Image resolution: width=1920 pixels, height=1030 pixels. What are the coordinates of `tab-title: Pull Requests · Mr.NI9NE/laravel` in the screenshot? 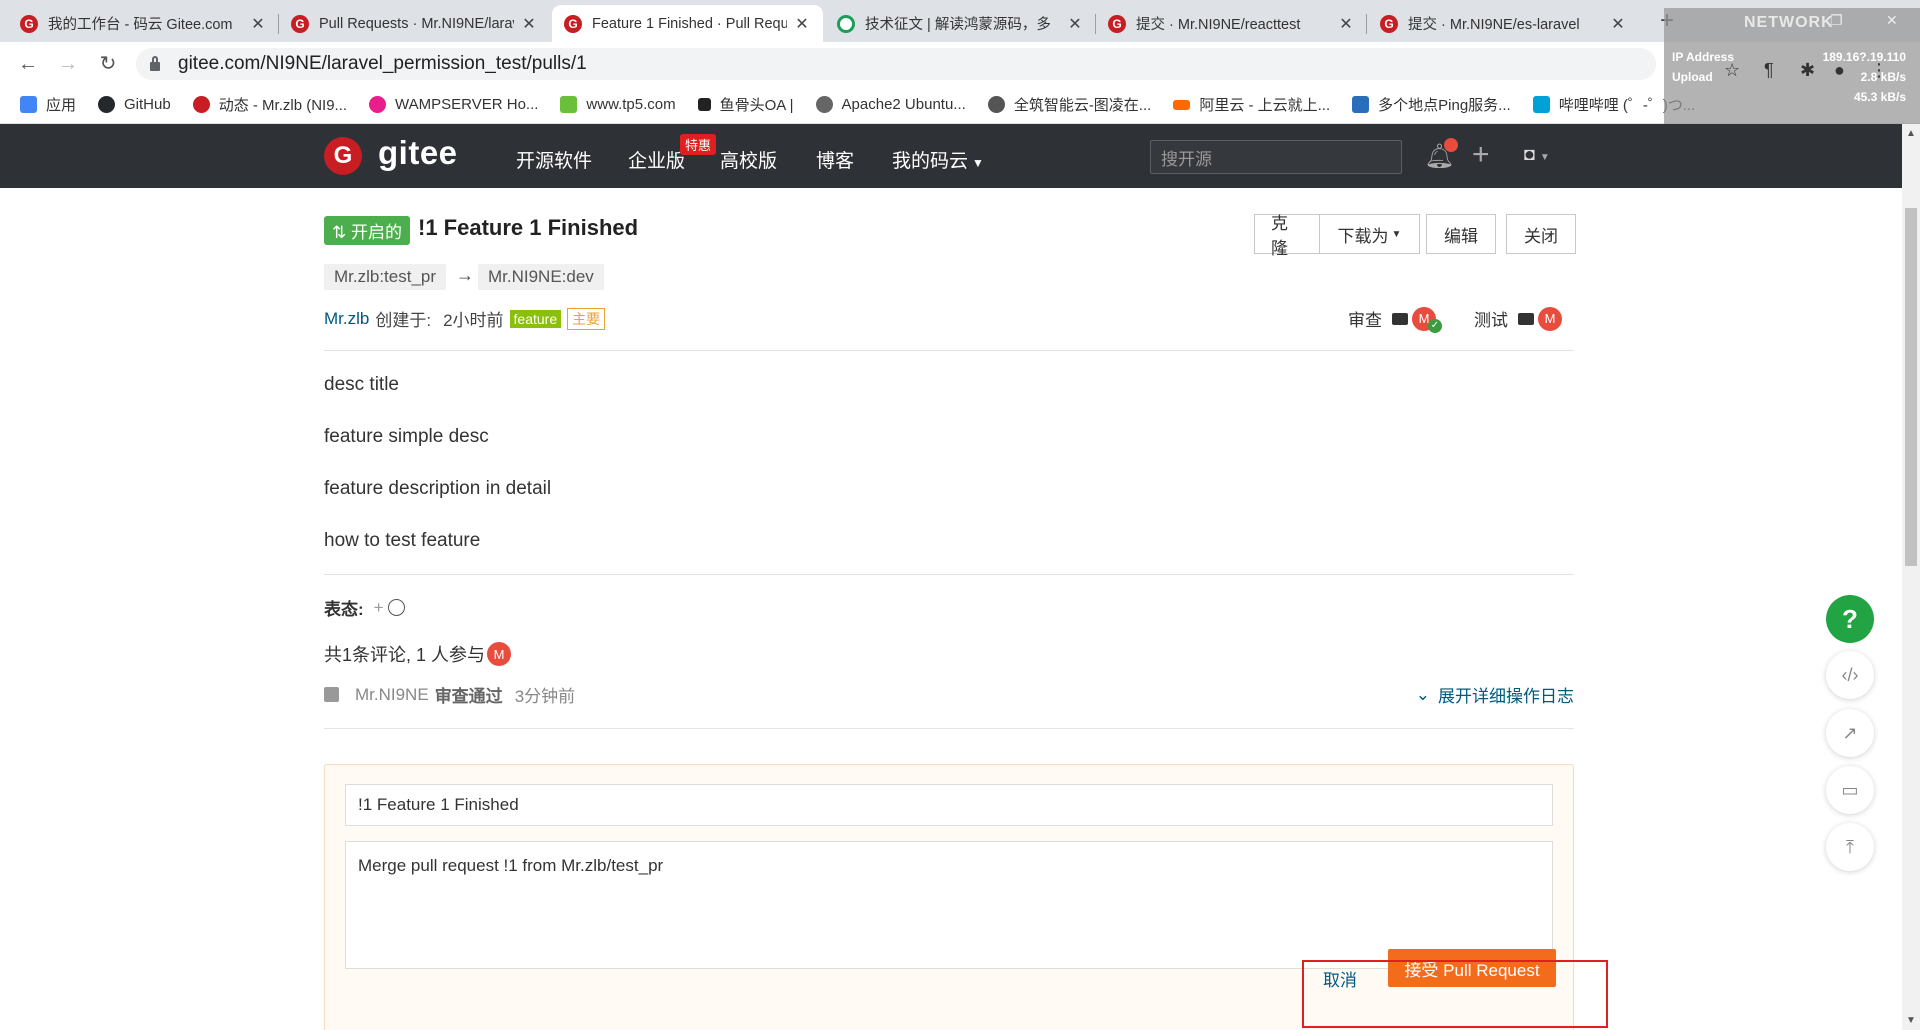 It's located at (416, 23).